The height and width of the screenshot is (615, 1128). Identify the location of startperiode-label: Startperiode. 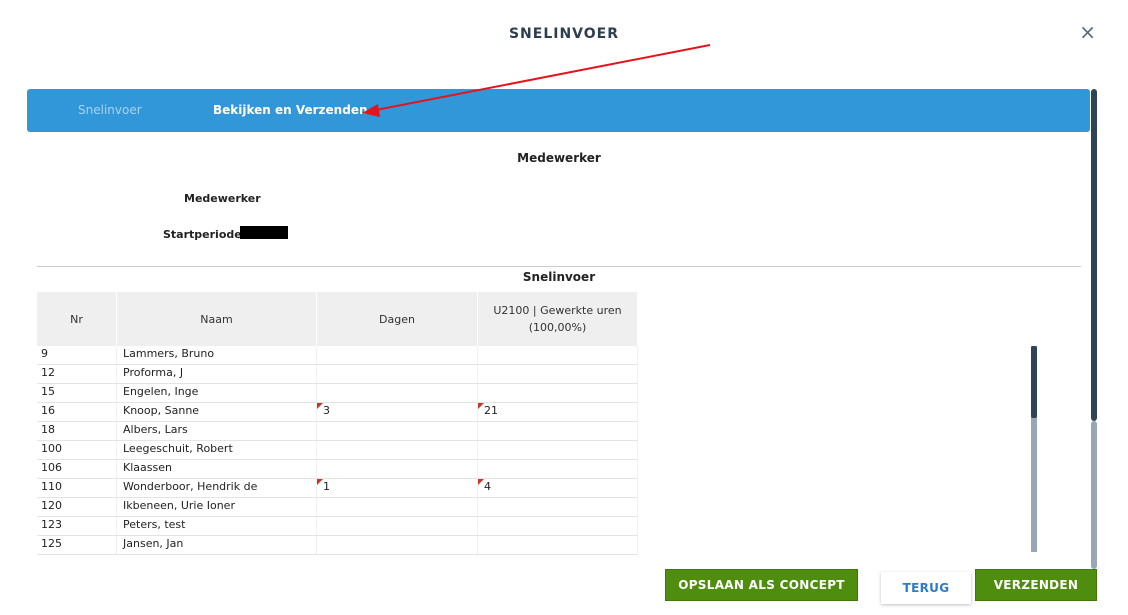
(202, 234).